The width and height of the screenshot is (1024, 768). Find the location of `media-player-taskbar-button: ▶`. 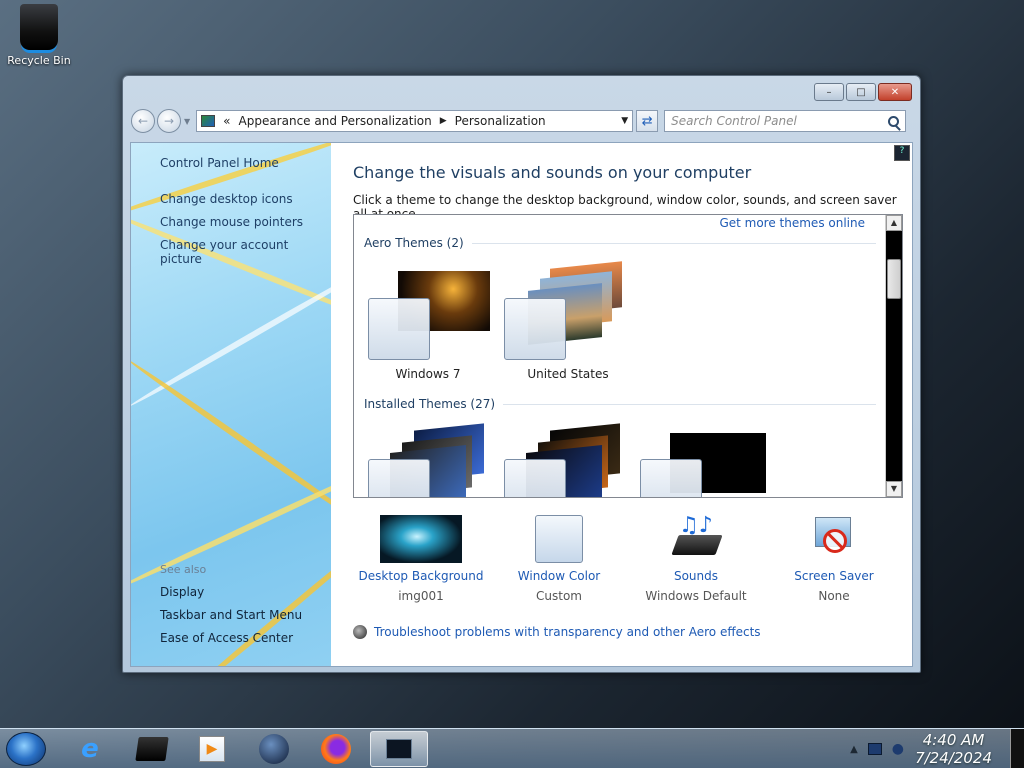

media-player-taskbar-button: ▶ is located at coordinates (212, 749).